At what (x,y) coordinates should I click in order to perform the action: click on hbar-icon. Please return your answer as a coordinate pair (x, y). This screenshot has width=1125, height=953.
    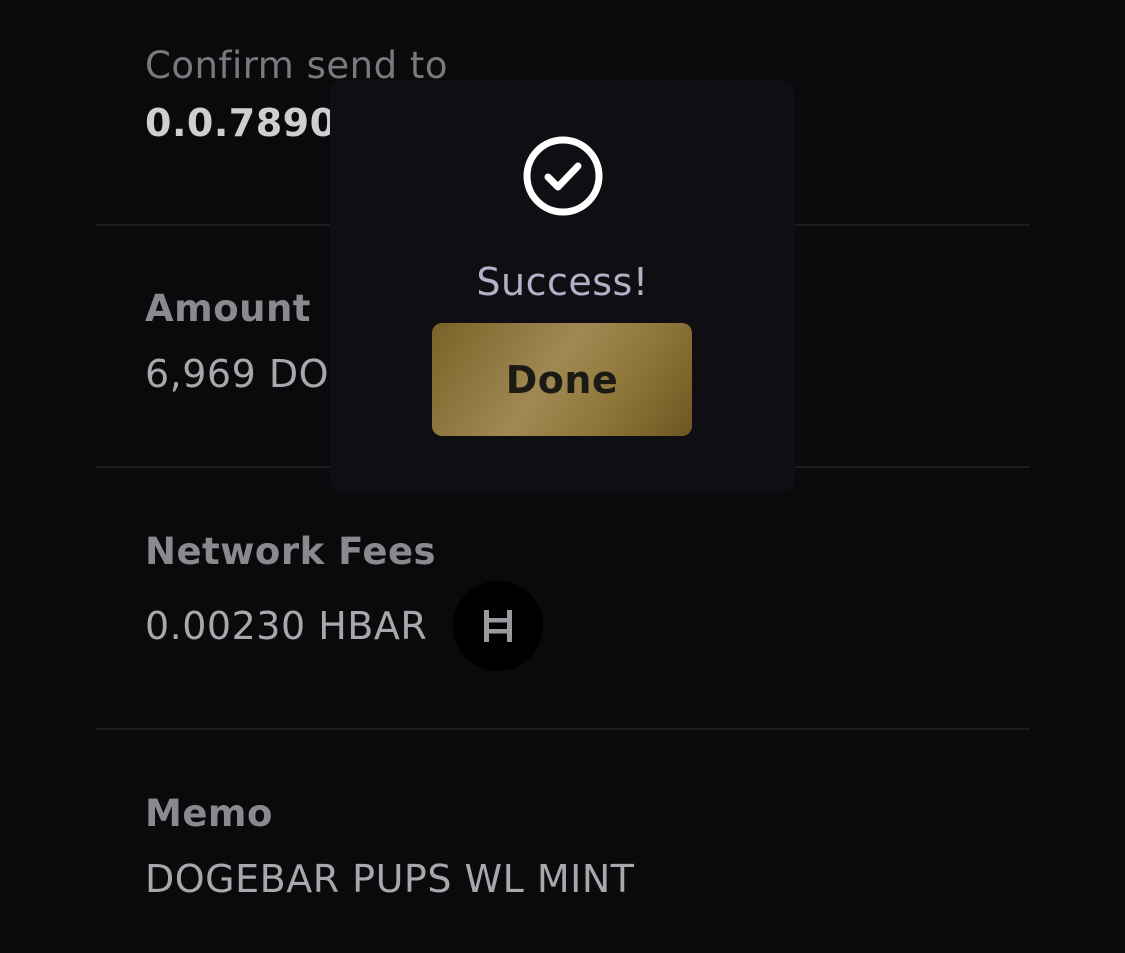
    Looking at the image, I should click on (498, 626).